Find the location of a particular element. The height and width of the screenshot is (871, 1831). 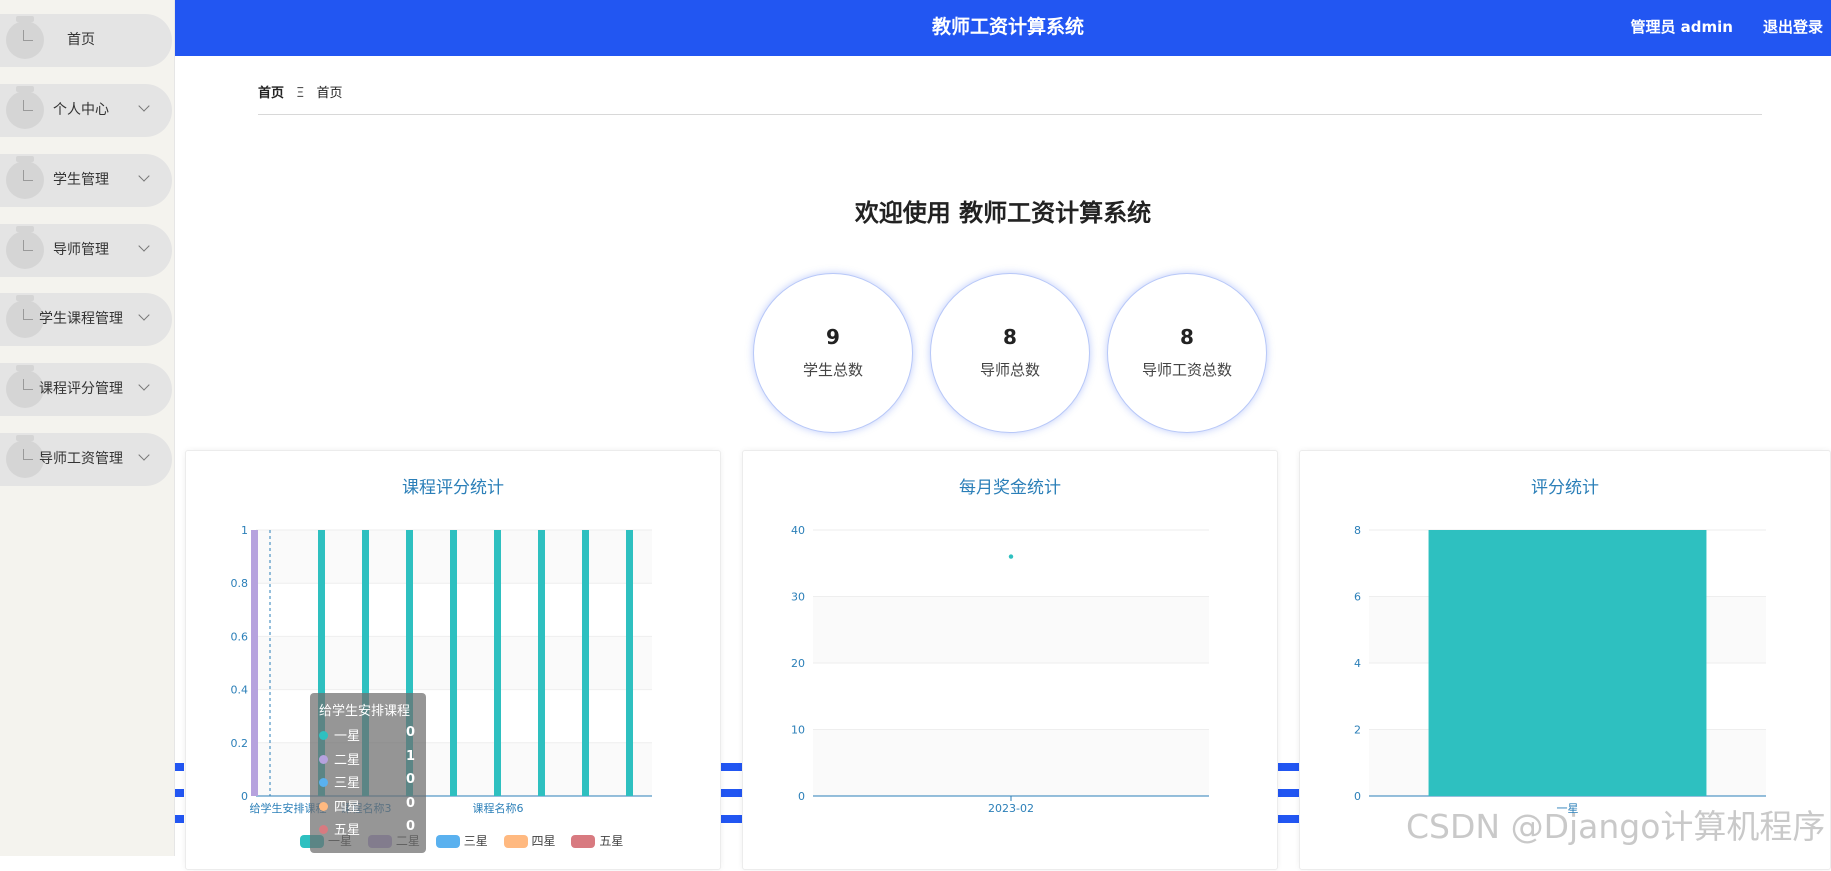

chart-tooltip: 给学生安排课程 一星 0 二星 1 三星 0 四星 0 五星 0 is located at coordinates (368, 773).